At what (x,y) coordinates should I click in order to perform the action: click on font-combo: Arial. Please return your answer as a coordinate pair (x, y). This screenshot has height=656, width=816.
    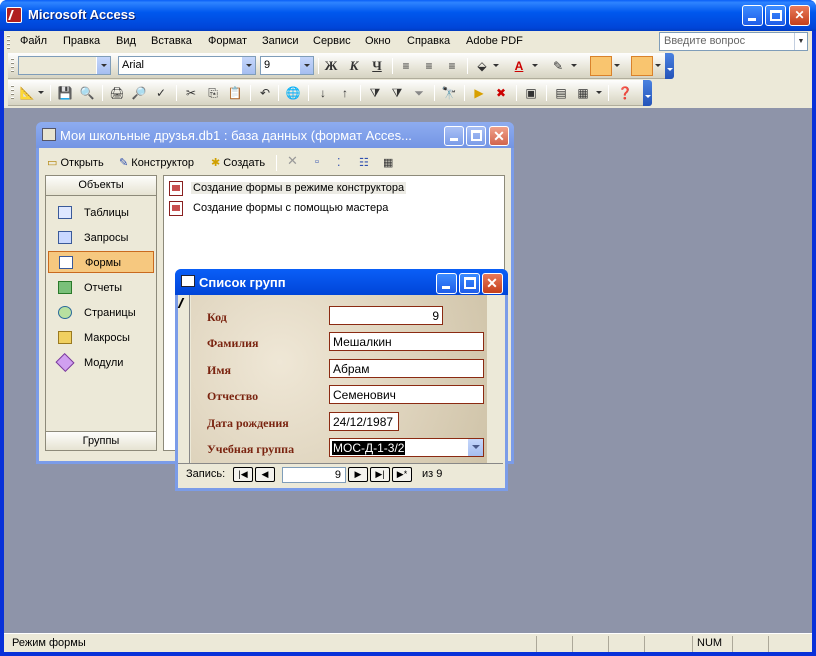
    Looking at the image, I should click on (187, 65).